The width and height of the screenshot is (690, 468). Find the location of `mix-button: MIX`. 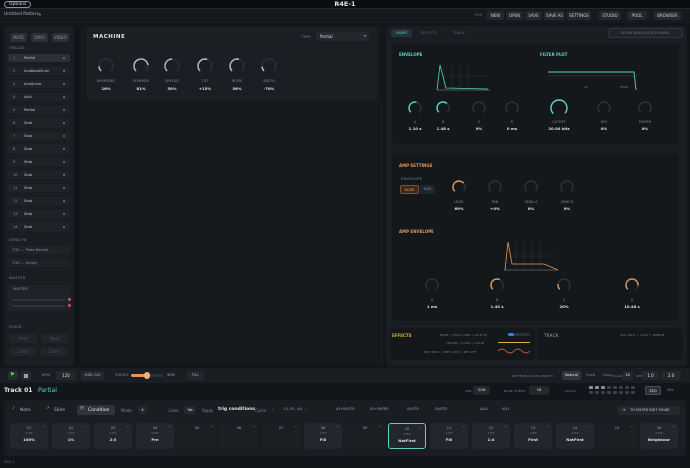

mix-button: MIX is located at coordinates (670, 390).